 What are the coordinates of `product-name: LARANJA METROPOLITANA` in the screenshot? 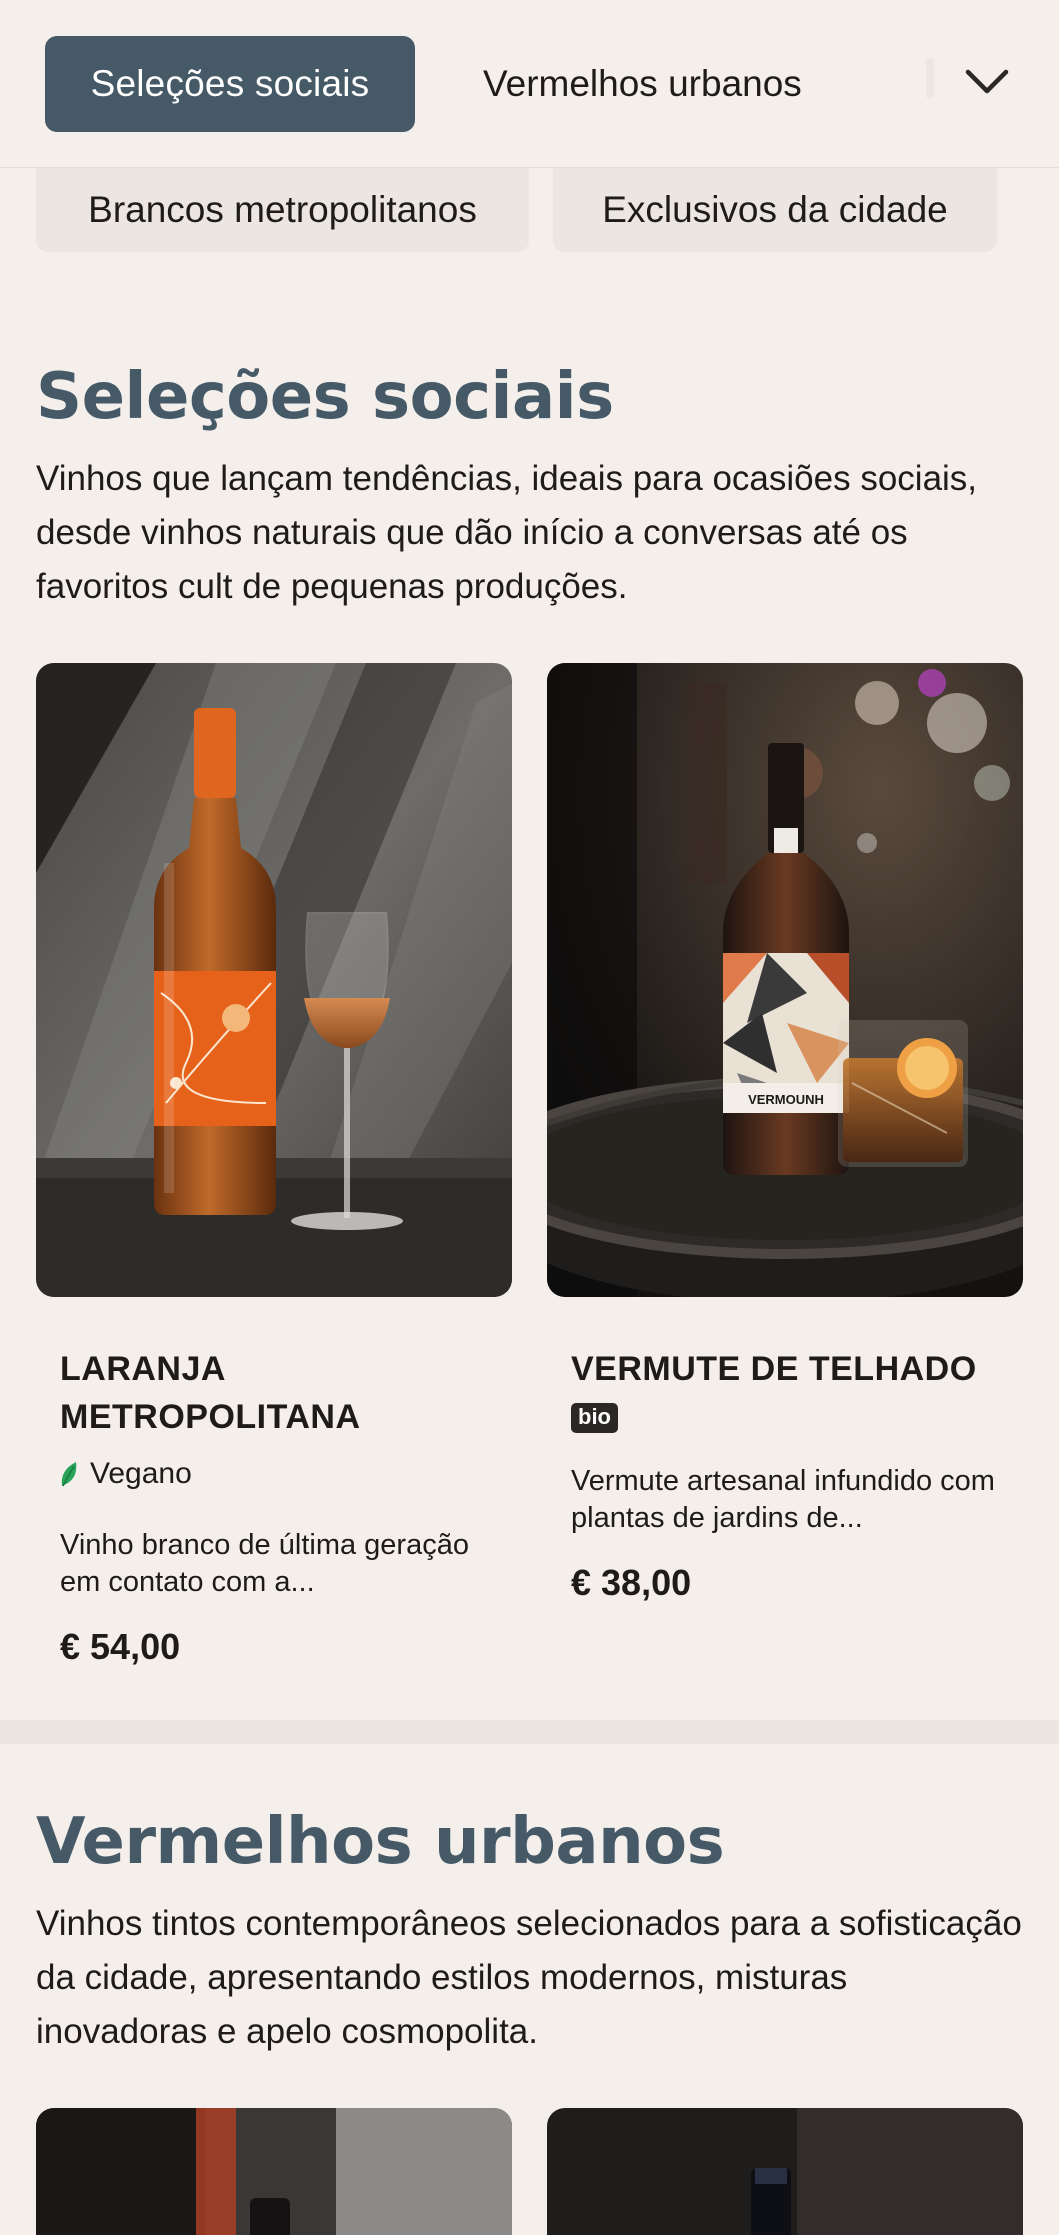 It's located at (270, 1393).